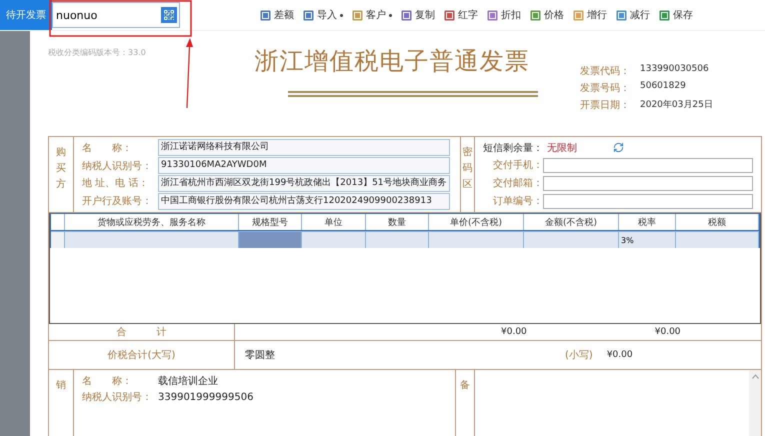 The height and width of the screenshot is (436, 765). I want to click on toolbar-button: 保存, so click(676, 15).